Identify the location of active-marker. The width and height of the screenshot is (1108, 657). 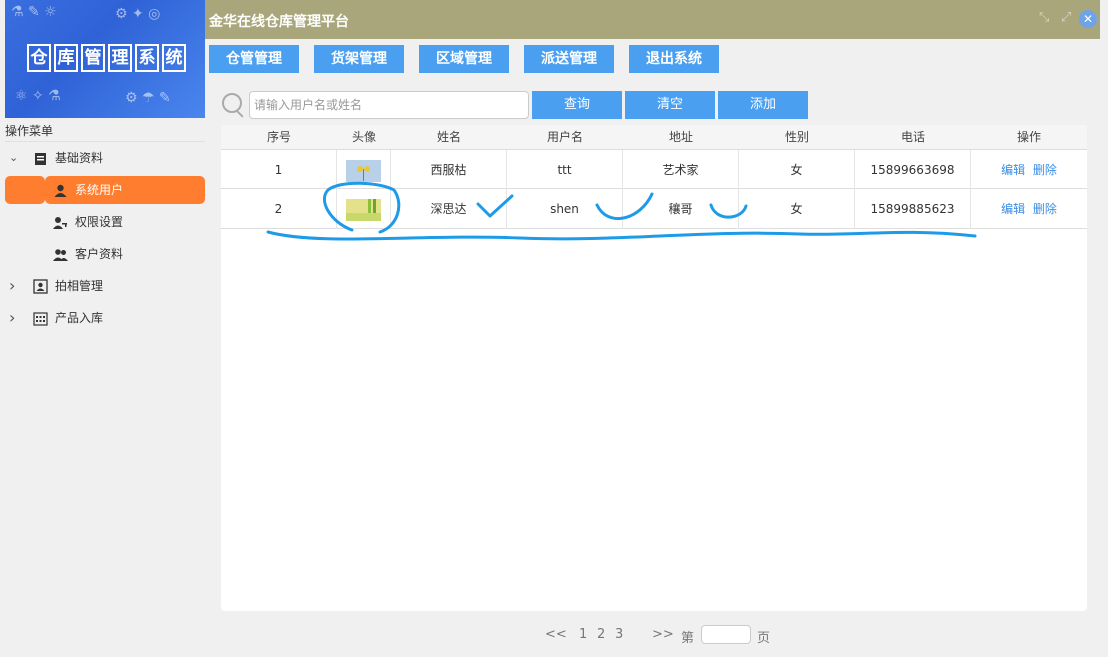
(25, 190).